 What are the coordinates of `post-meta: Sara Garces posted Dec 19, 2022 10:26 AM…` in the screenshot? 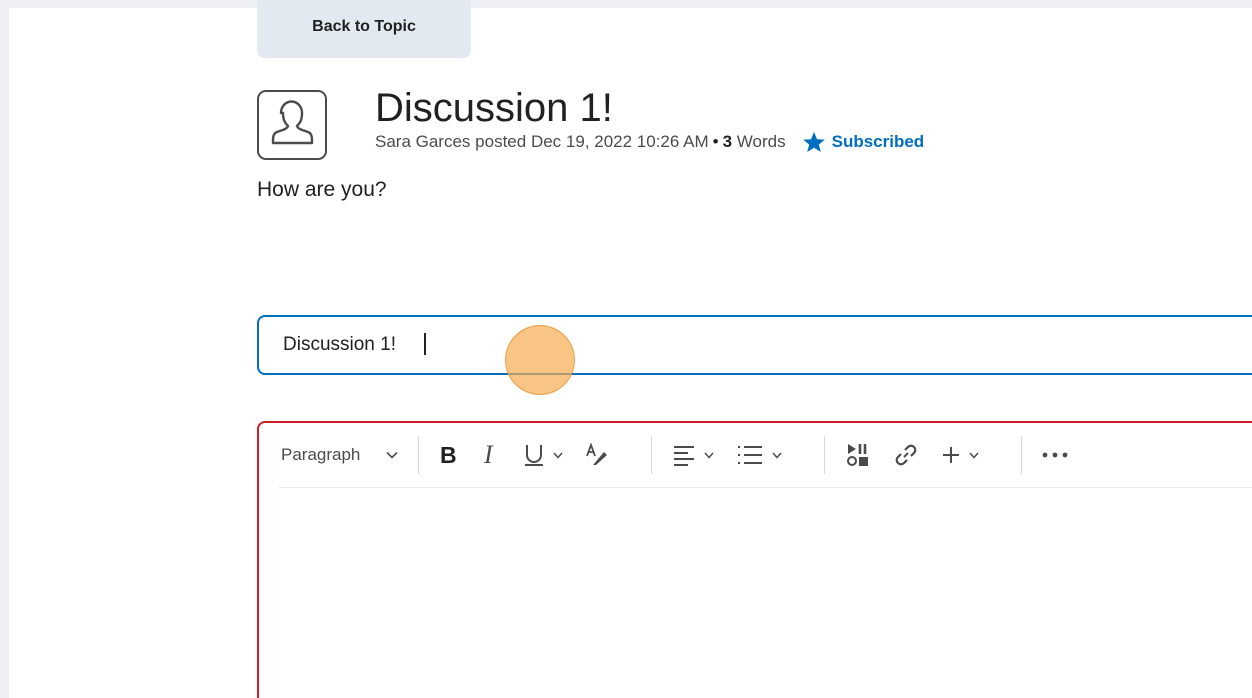 It's located at (649, 142).